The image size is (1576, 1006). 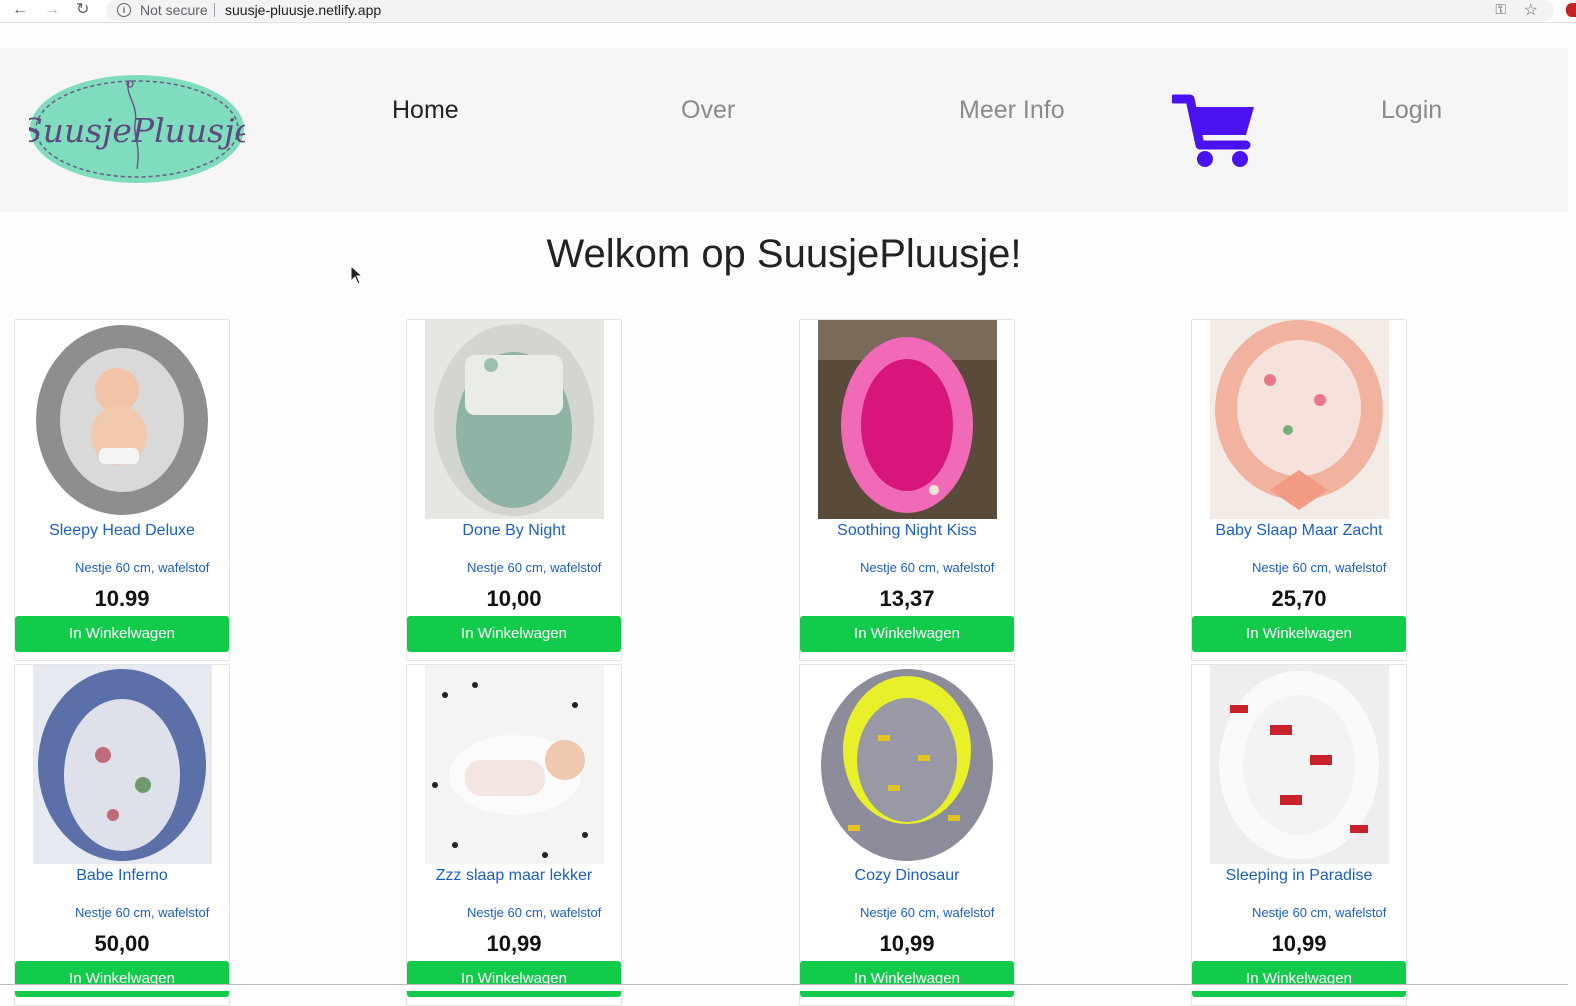 I want to click on logo: SuusjePluusje, so click(x=137, y=129).